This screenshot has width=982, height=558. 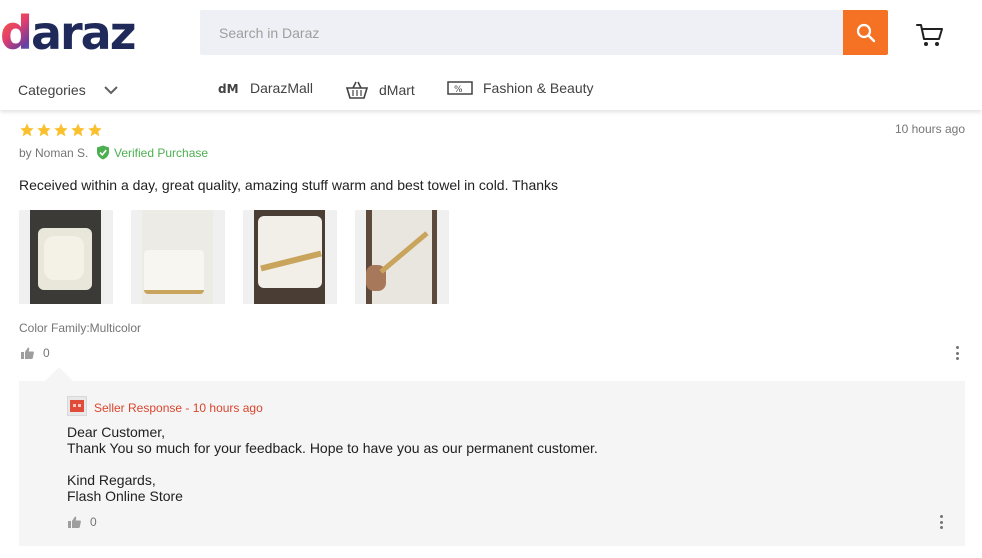 I want to click on search-icon, so click(x=865, y=32).